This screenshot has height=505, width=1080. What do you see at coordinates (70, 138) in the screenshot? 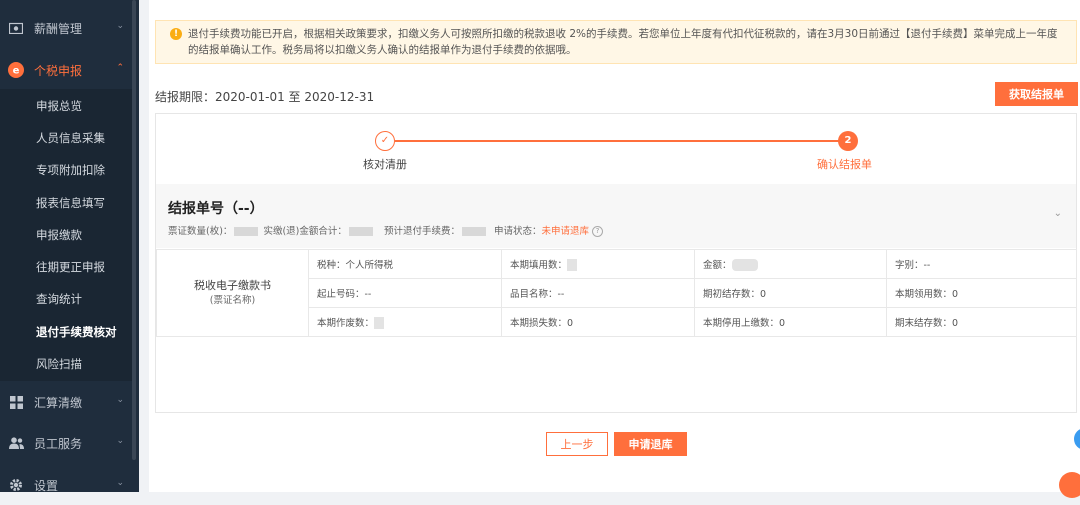
I see `sidebar-item-personnel: 人员信息采集` at bounding box center [70, 138].